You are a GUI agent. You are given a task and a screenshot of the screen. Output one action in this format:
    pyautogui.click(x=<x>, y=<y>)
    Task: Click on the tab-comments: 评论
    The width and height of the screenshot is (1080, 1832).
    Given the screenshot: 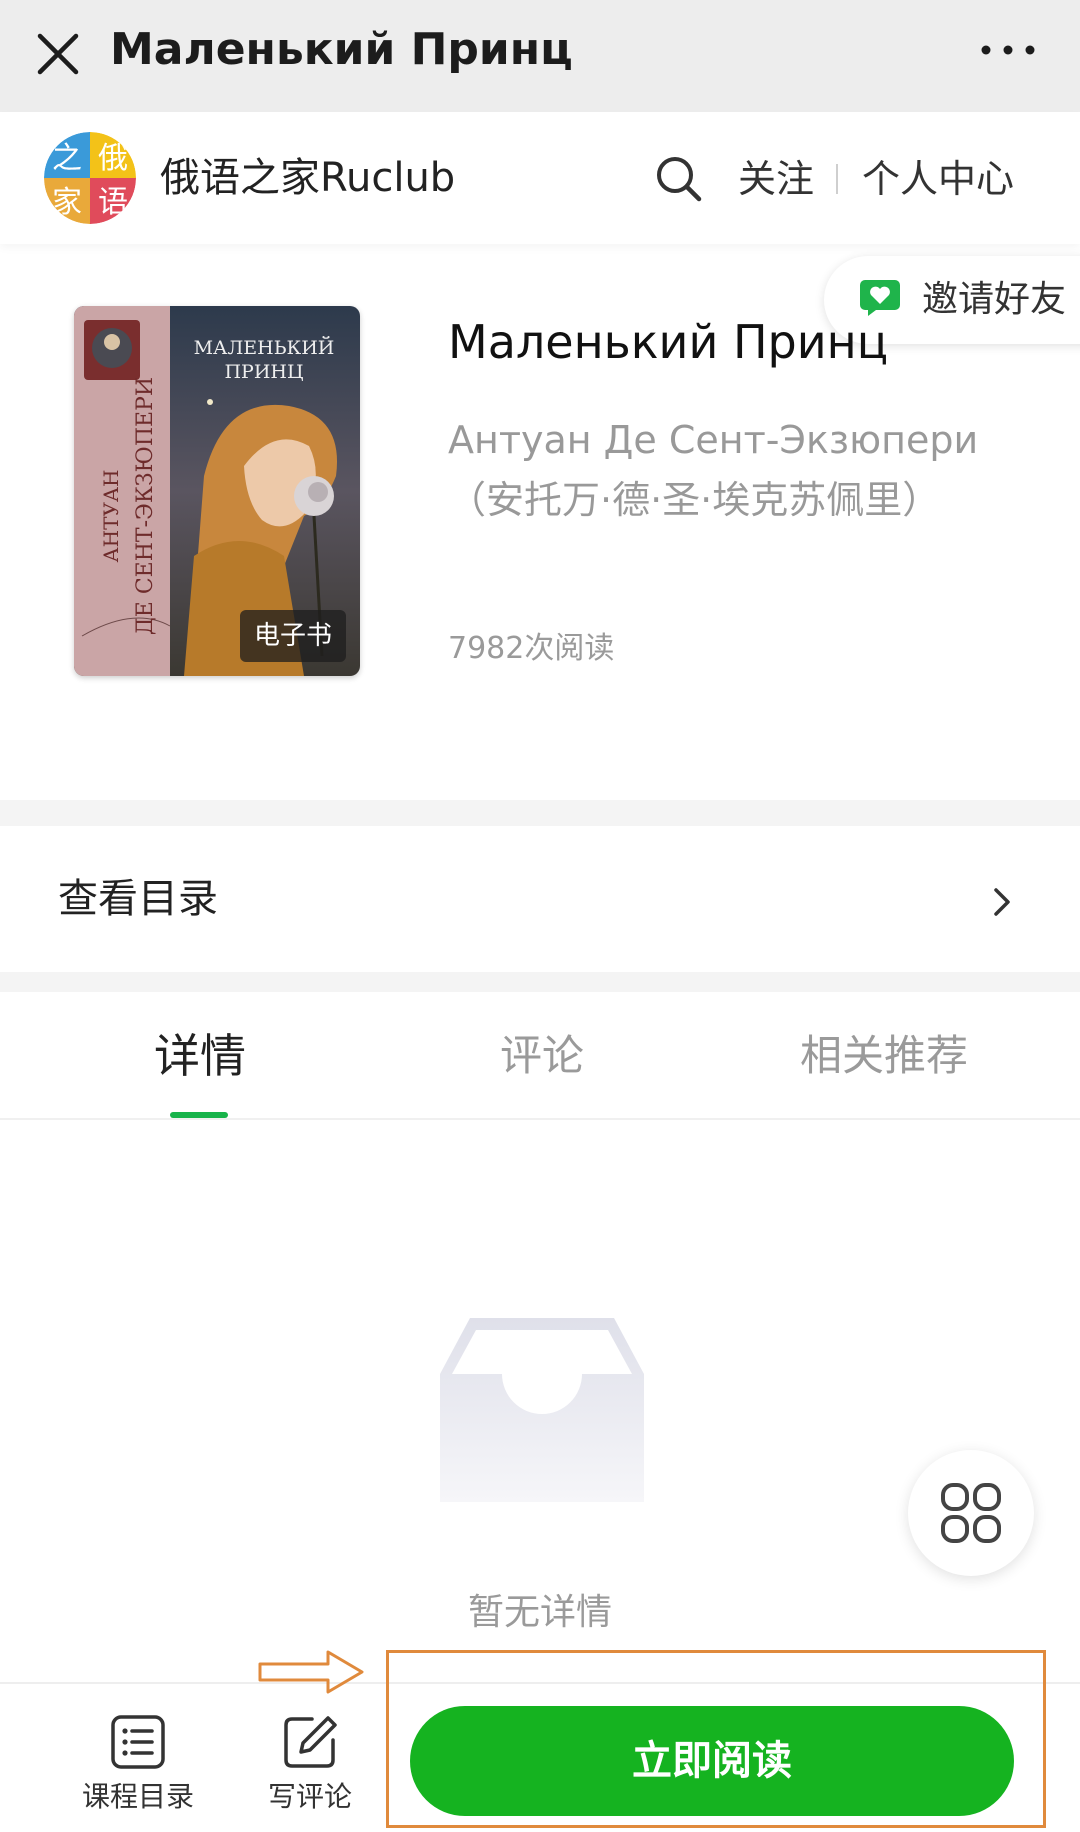 What is the action you would take?
    pyautogui.click(x=542, y=1056)
    